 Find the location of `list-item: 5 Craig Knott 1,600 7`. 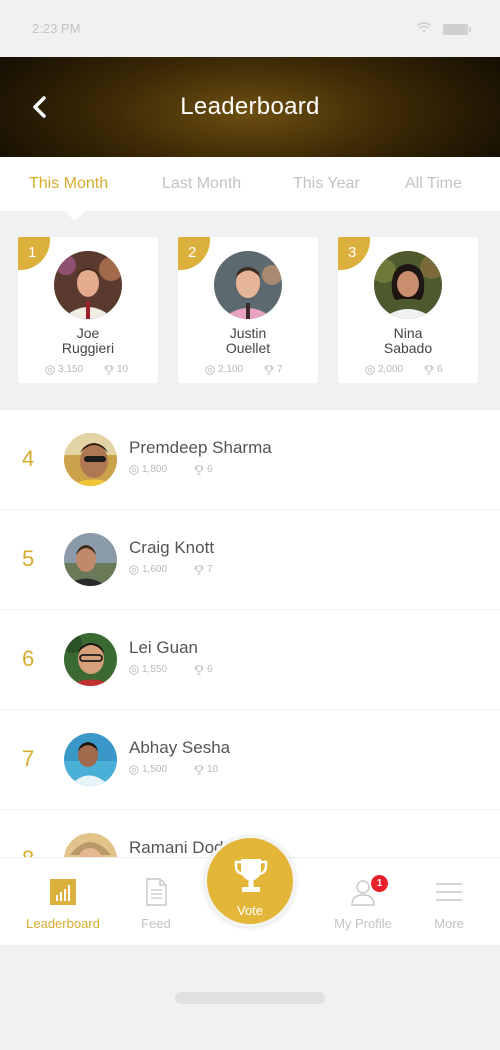

list-item: 5 Craig Knott 1,600 7 is located at coordinates (250, 559).